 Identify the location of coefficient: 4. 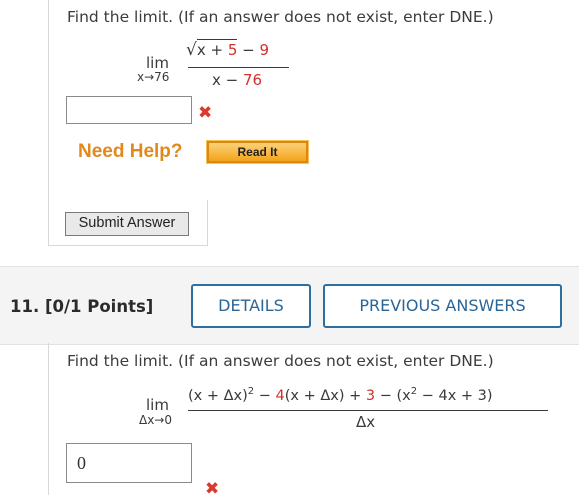
(280, 395).